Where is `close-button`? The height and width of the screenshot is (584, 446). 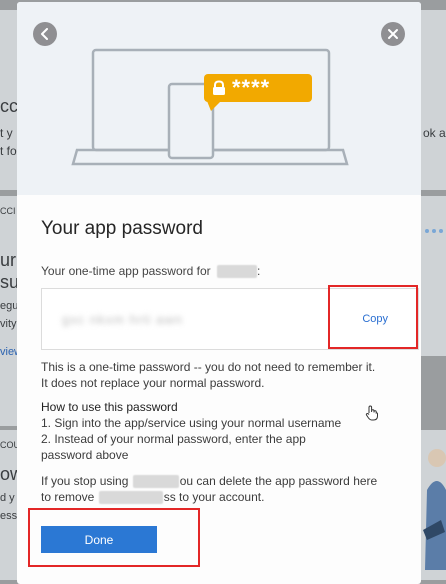 close-button is located at coordinates (393, 34).